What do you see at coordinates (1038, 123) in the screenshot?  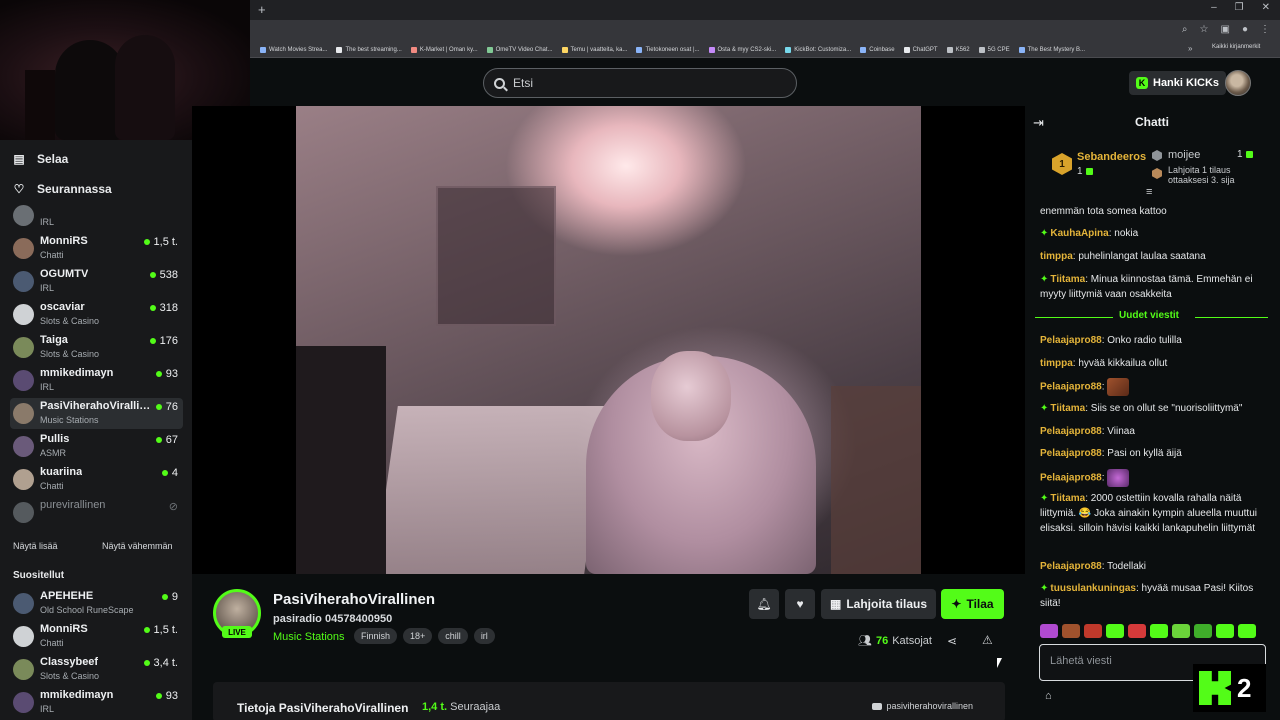 I see `collapse-chat-icon: ⇥` at bounding box center [1038, 123].